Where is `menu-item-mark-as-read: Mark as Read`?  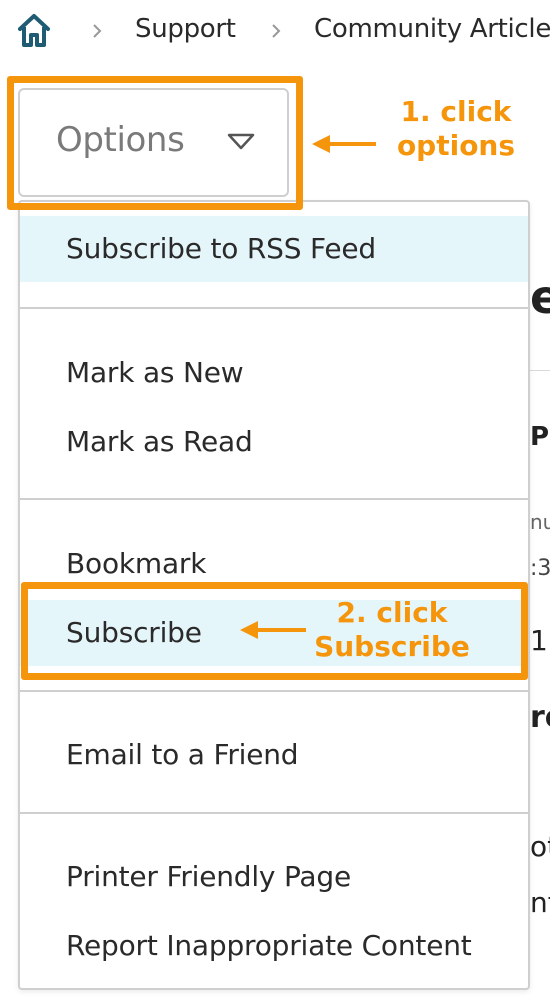 menu-item-mark-as-read: Mark as Read is located at coordinates (274, 442).